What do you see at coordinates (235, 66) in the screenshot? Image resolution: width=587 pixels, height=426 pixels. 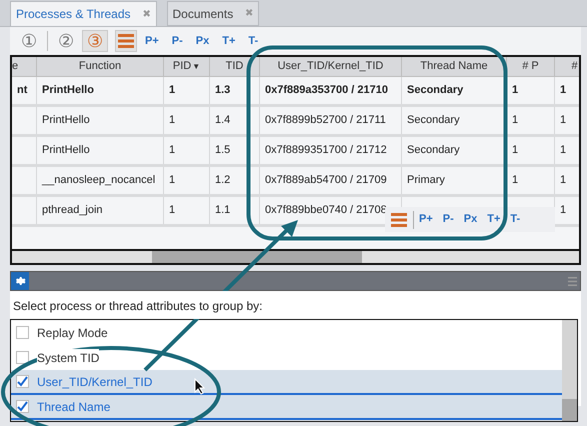 I see `column-header: TID` at bounding box center [235, 66].